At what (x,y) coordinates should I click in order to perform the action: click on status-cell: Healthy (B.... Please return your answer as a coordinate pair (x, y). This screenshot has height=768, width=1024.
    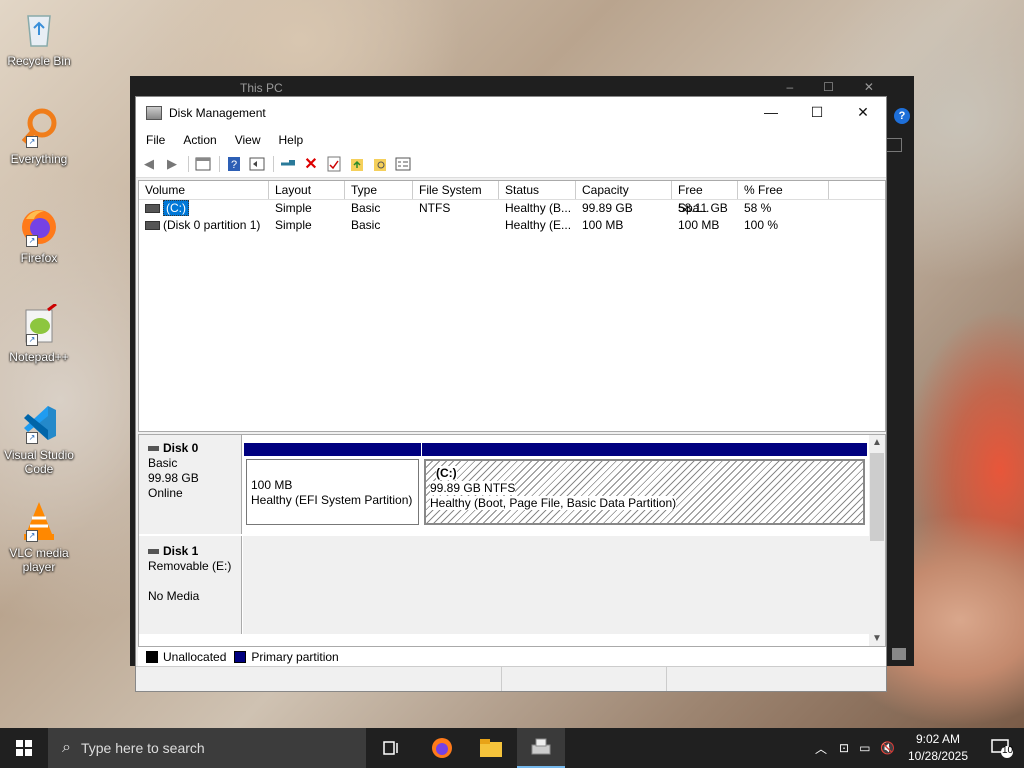
    Looking at the image, I should click on (538, 208).